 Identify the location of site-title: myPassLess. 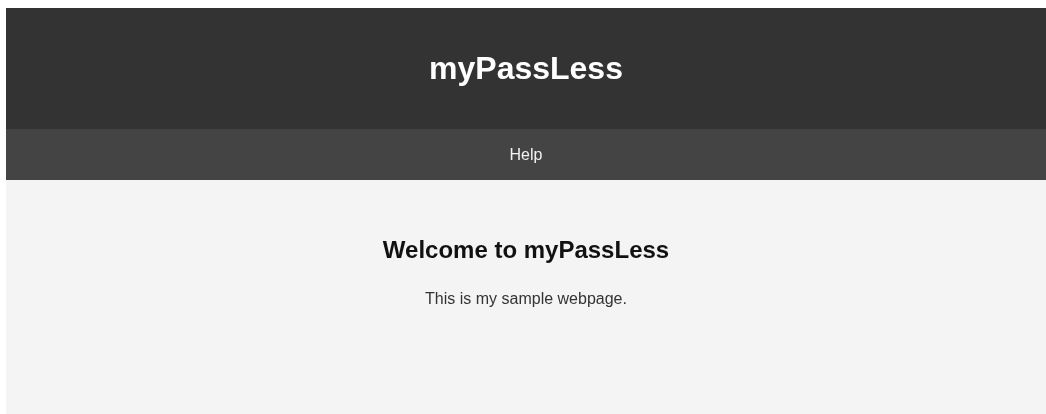
(526, 68).